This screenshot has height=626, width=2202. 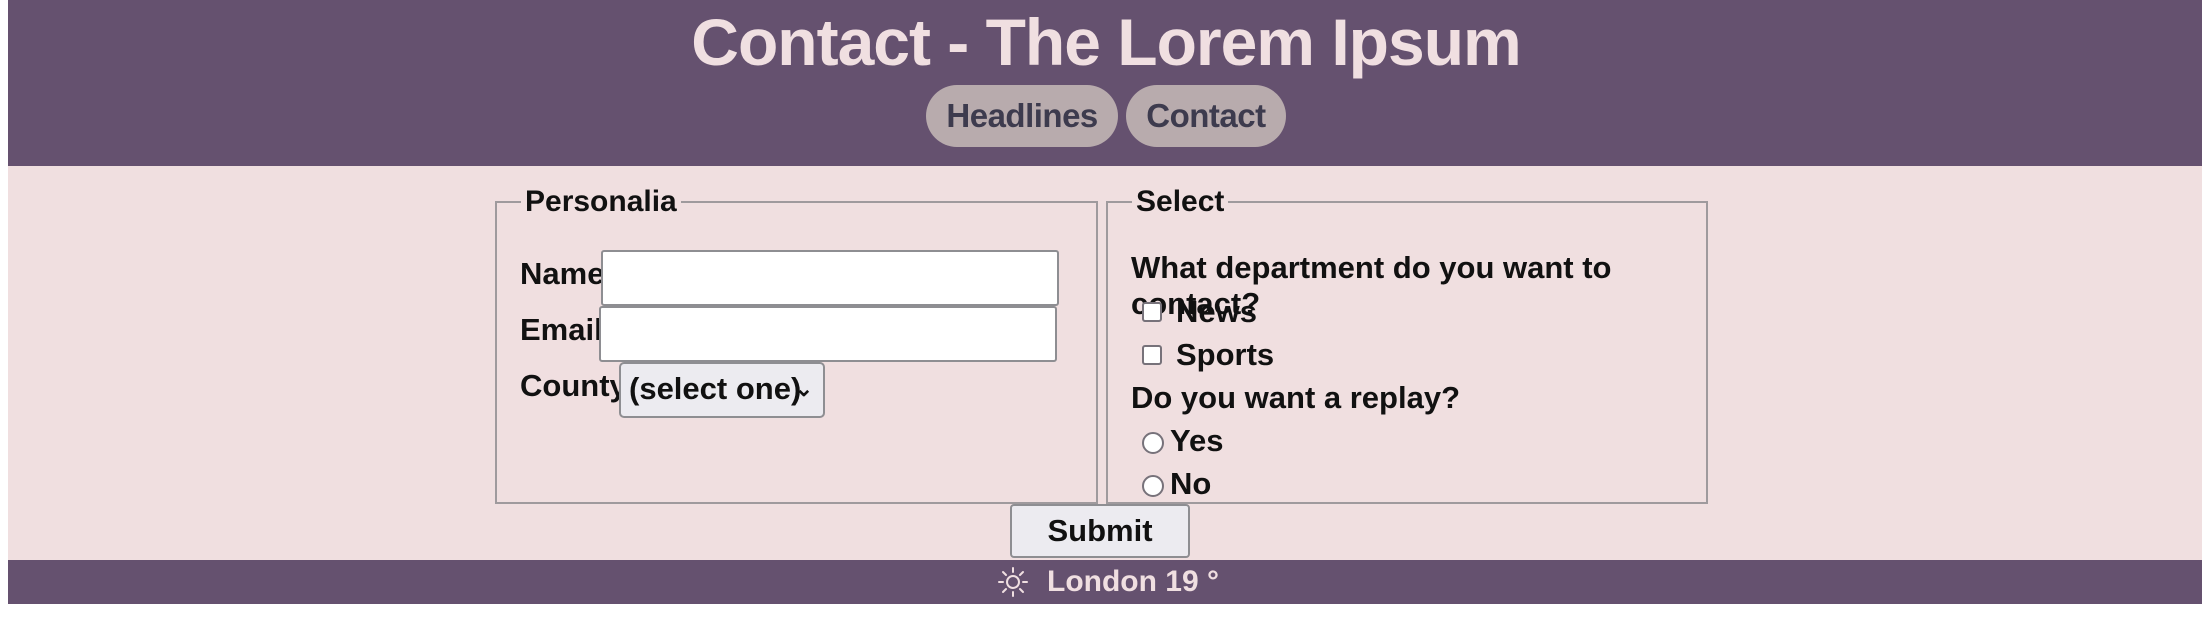 I want to click on sun-icon, so click(x=1013, y=582).